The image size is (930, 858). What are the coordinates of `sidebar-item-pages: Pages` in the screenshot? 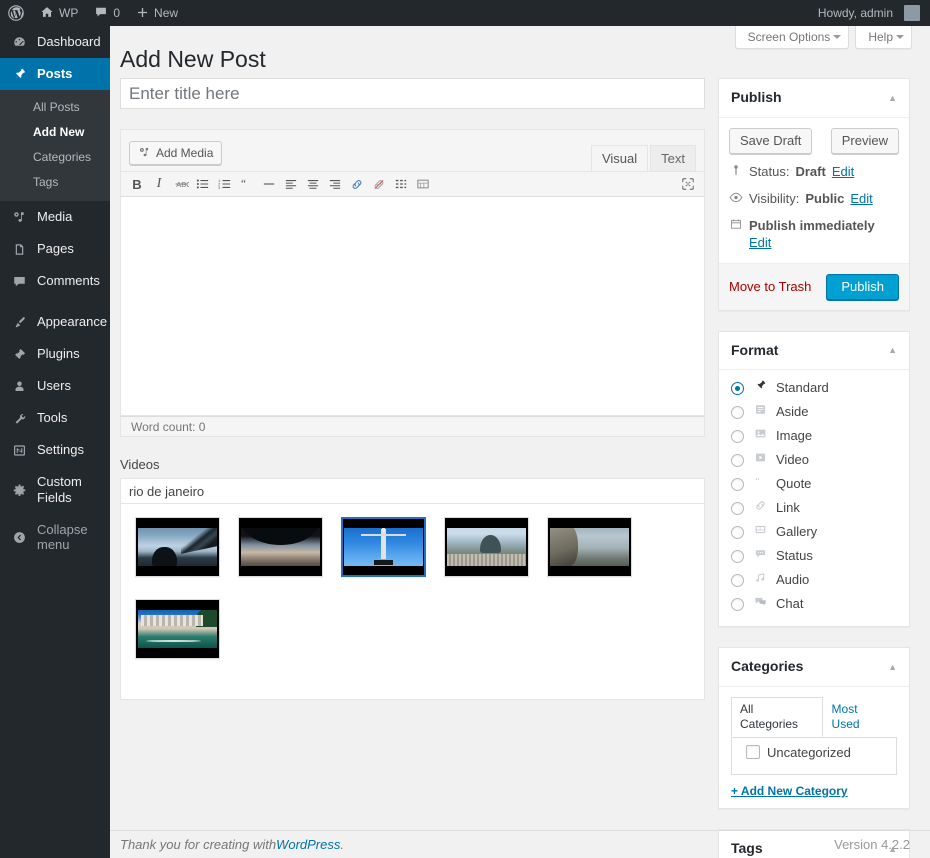 It's located at (55, 249).